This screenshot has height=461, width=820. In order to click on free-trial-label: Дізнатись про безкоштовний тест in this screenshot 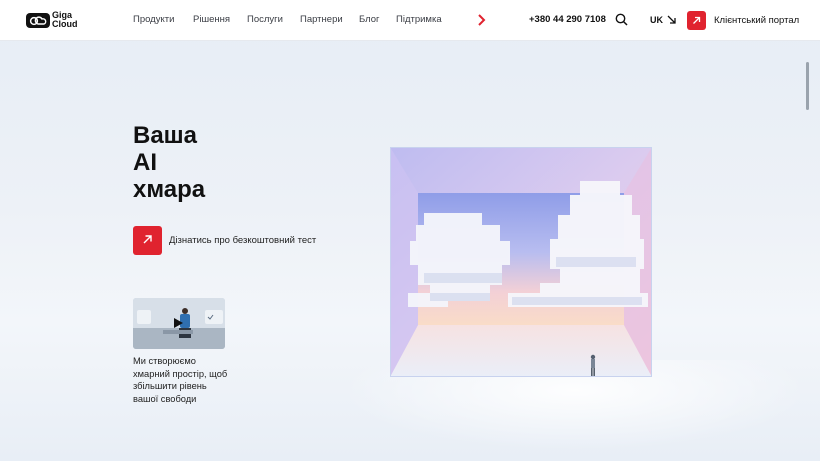, I will do `click(242, 240)`.